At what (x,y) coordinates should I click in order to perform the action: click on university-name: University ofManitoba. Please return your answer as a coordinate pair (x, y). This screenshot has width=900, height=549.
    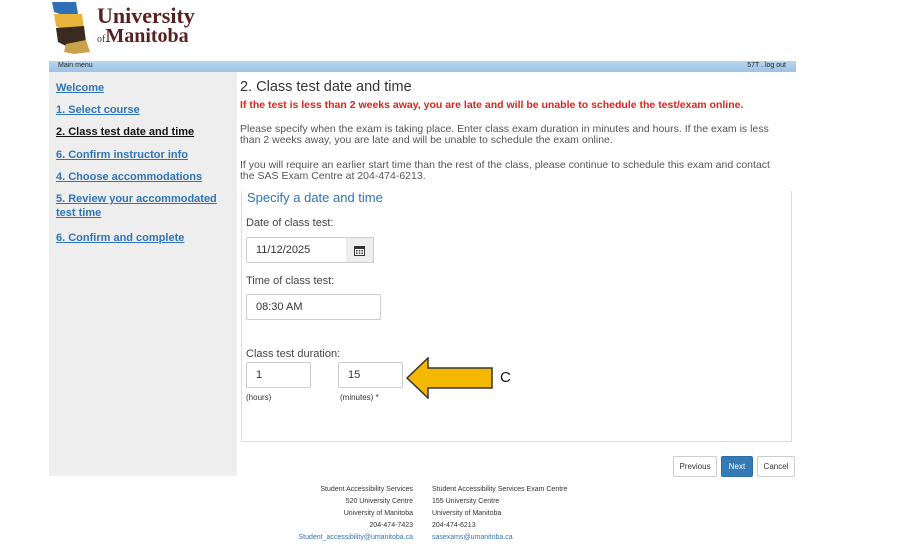
    Looking at the image, I should click on (146, 26).